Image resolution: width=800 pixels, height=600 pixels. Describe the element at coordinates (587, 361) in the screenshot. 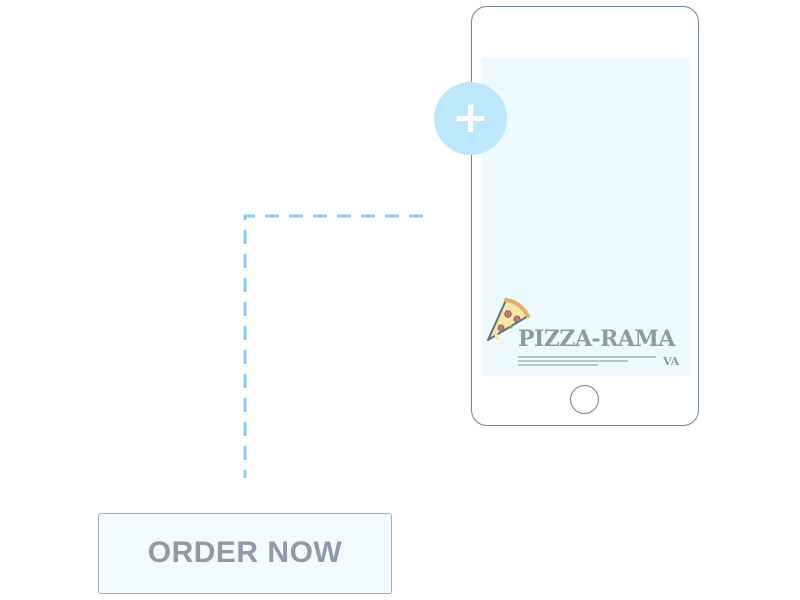

I see `brand-underline` at that location.